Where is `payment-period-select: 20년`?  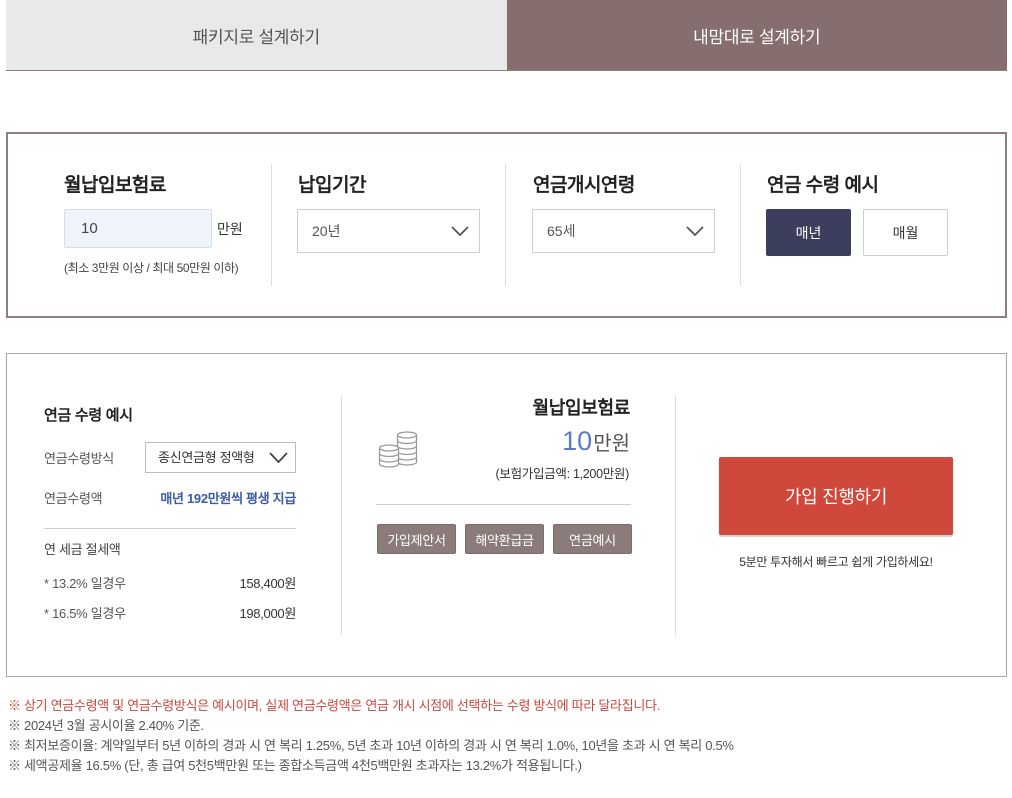 payment-period-select: 20년 is located at coordinates (388, 231).